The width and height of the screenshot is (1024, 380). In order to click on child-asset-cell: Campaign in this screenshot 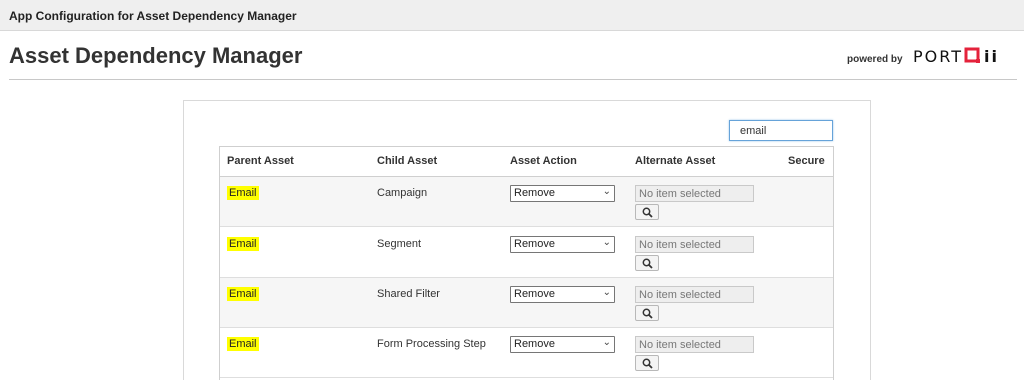, I will do `click(402, 193)`.